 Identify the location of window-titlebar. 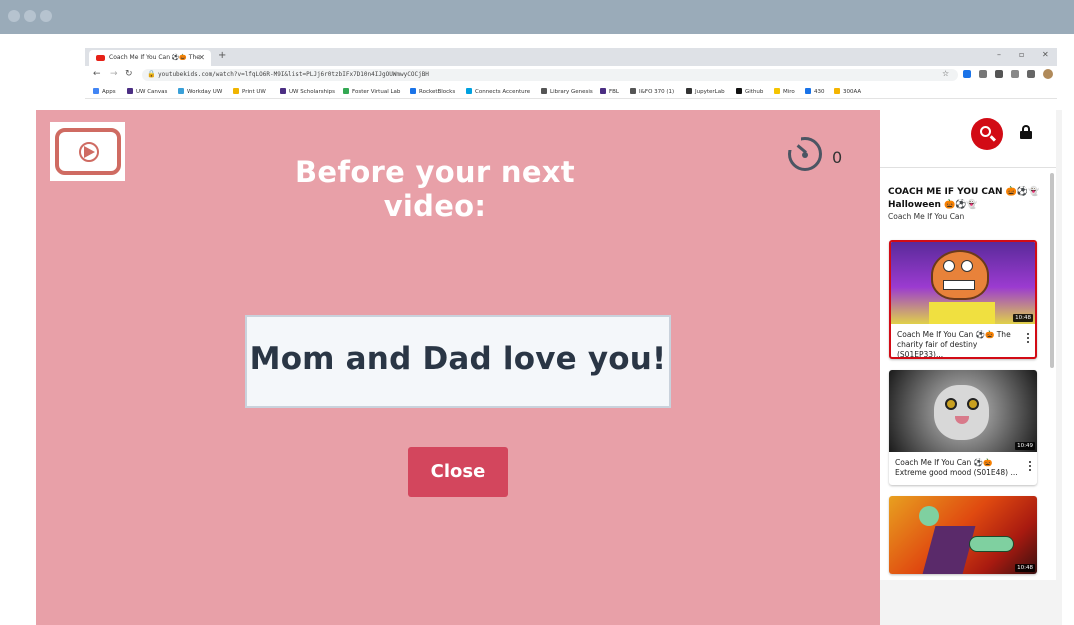
(537, 17).